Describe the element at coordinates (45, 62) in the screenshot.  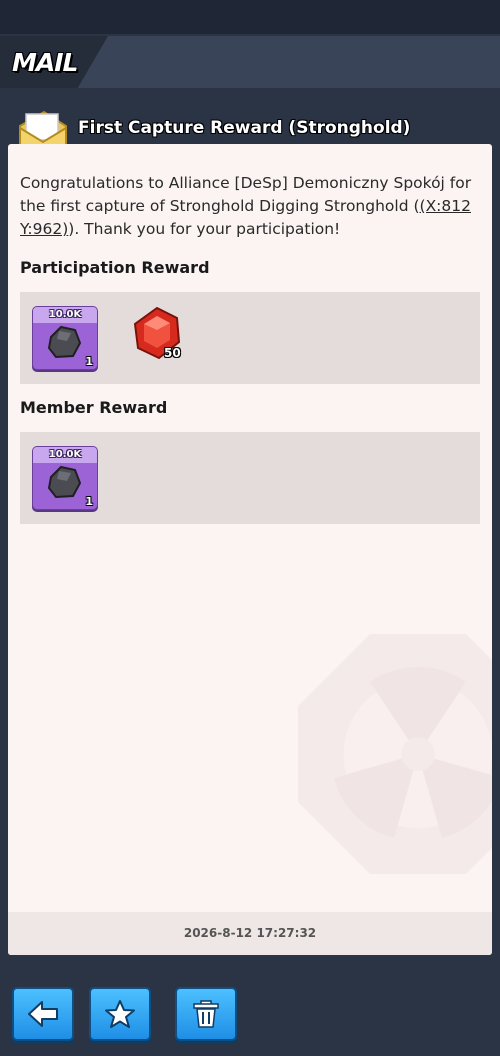
I see `page-title: MAIL` at that location.